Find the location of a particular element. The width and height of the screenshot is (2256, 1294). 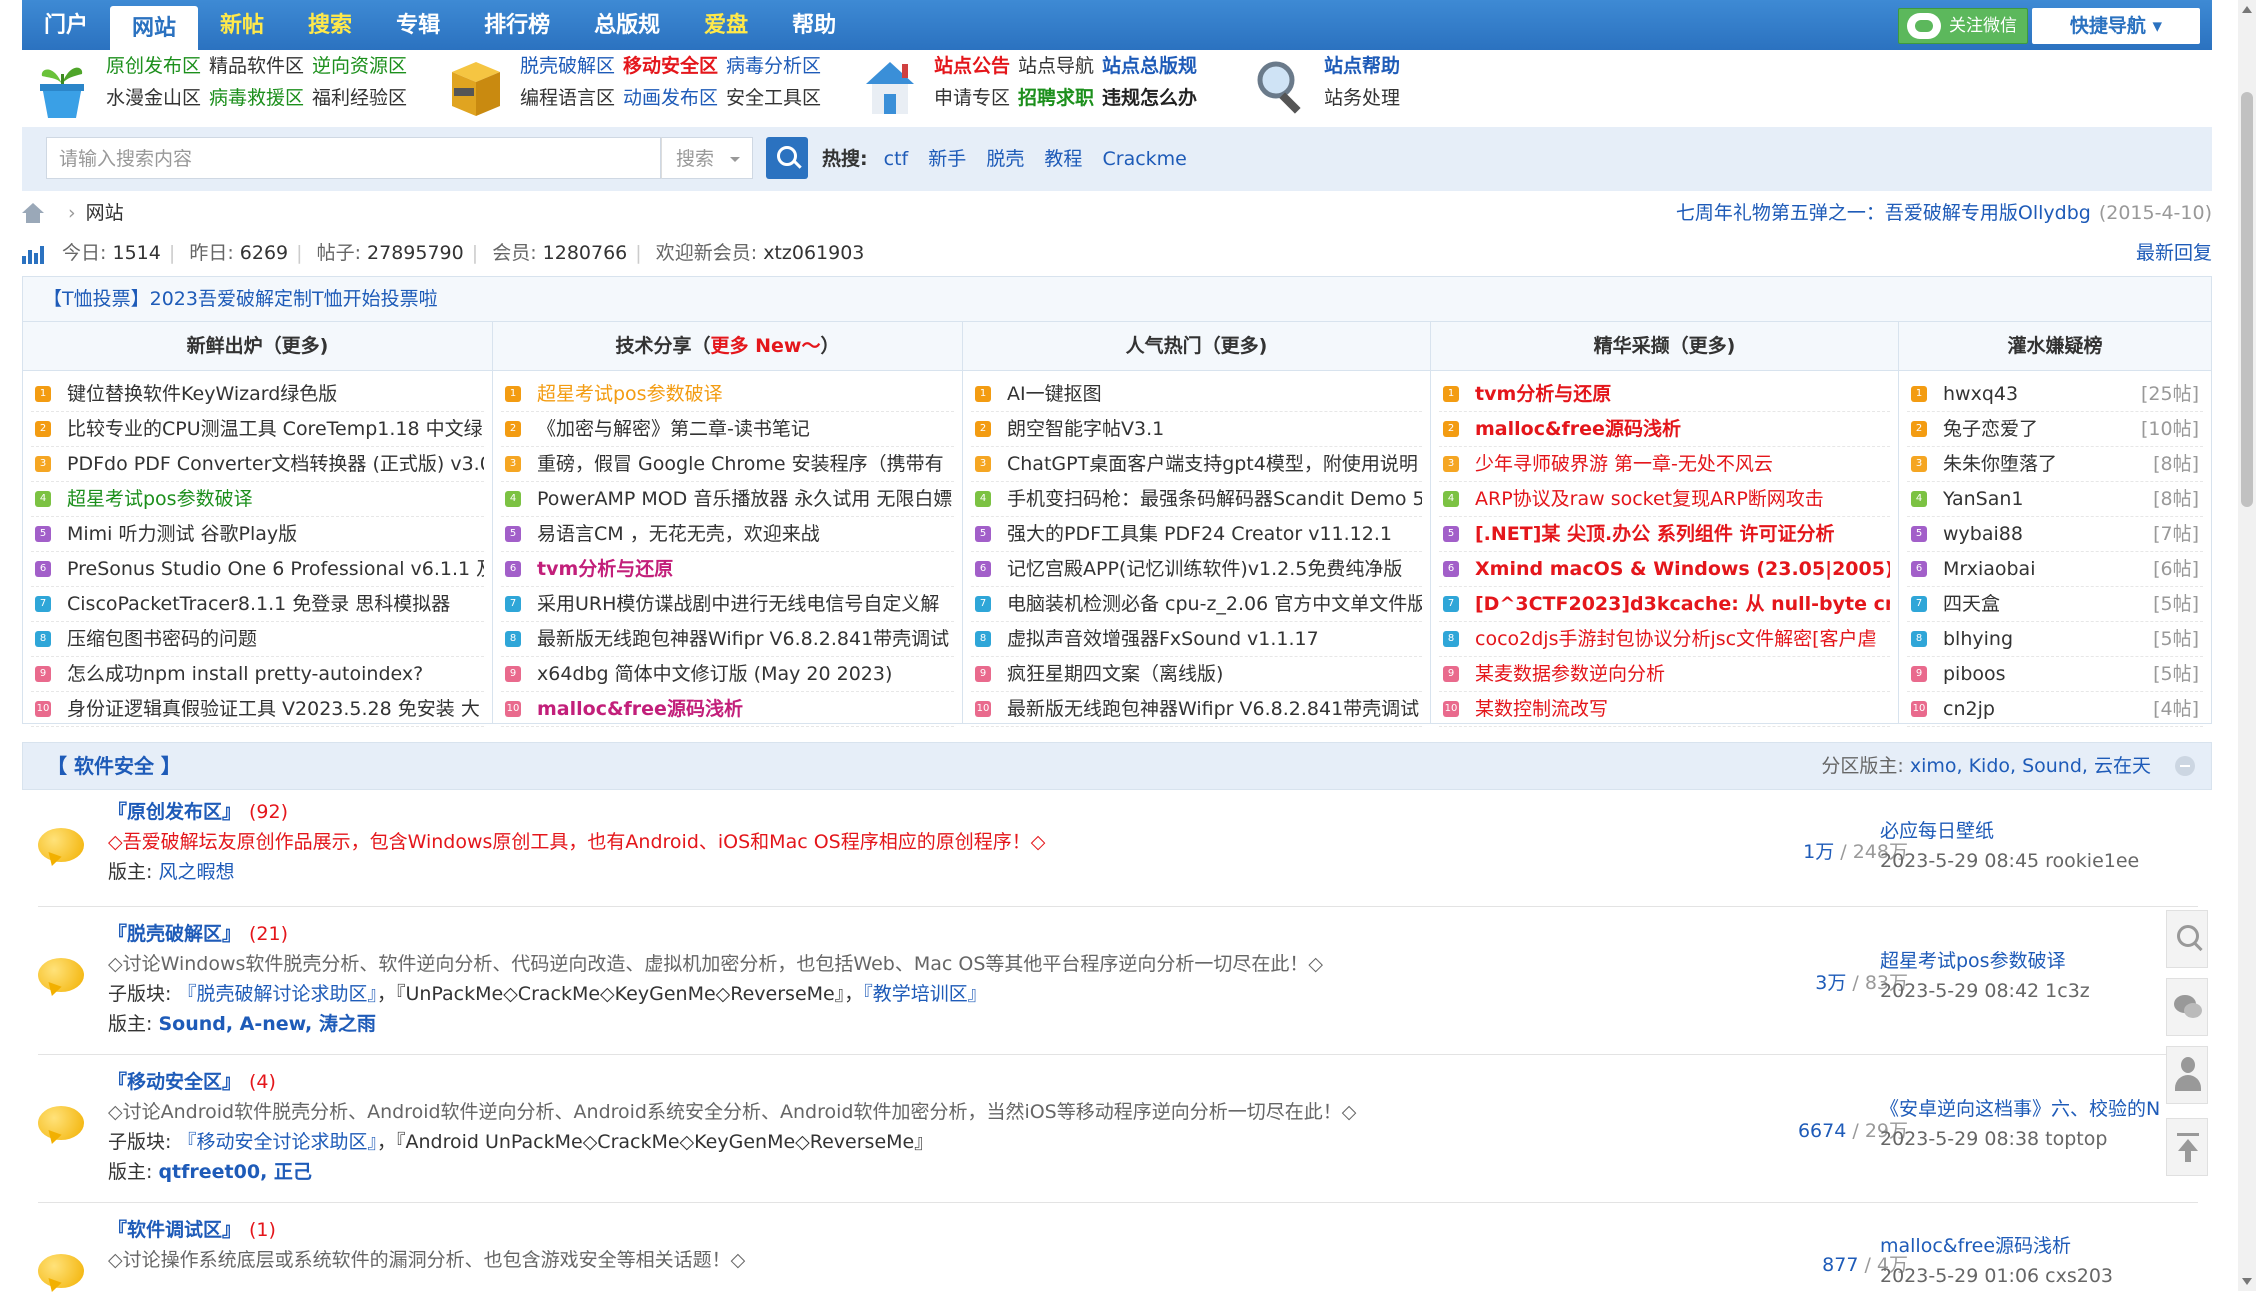

list-item: 3 朱朱你堕落了 [8帖] is located at coordinates (2055, 464).